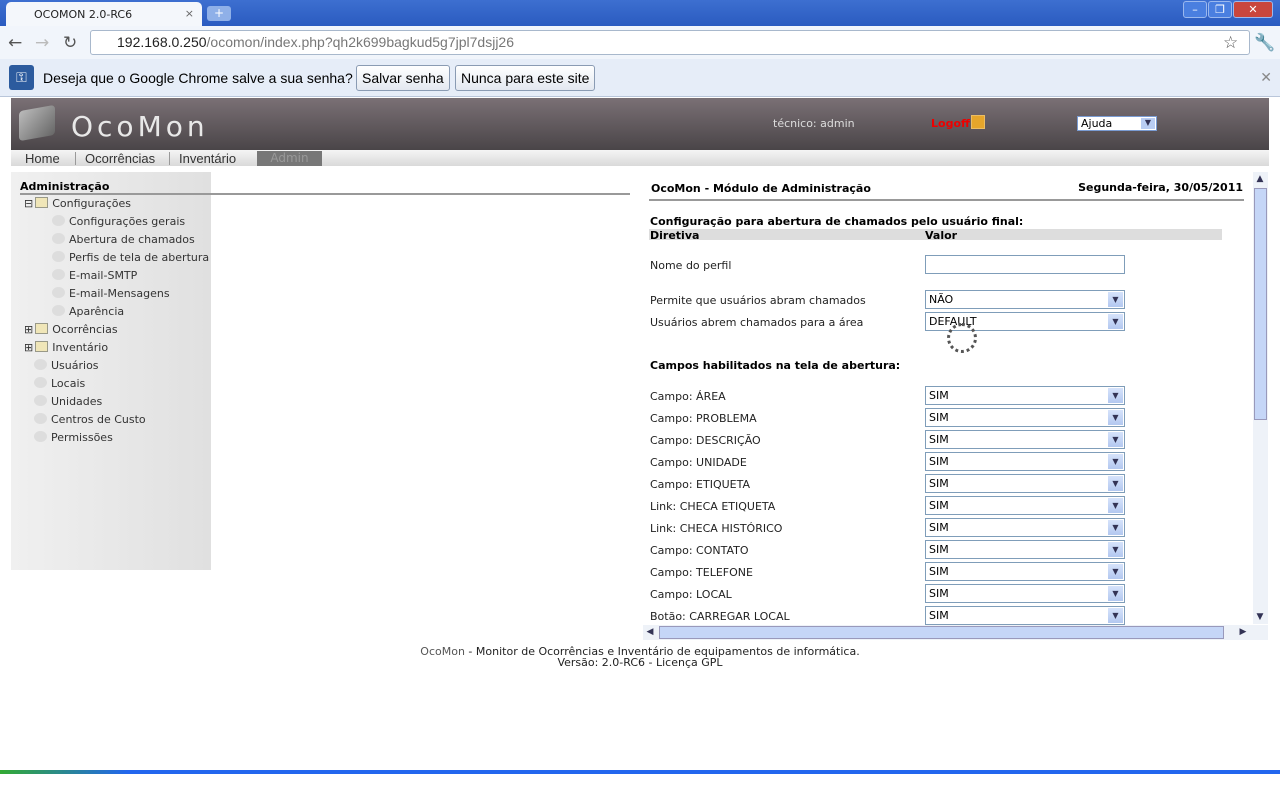 This screenshot has width=1280, height=800. What do you see at coordinates (1264, 43) in the screenshot?
I see `wrench-icon: 🔧` at bounding box center [1264, 43].